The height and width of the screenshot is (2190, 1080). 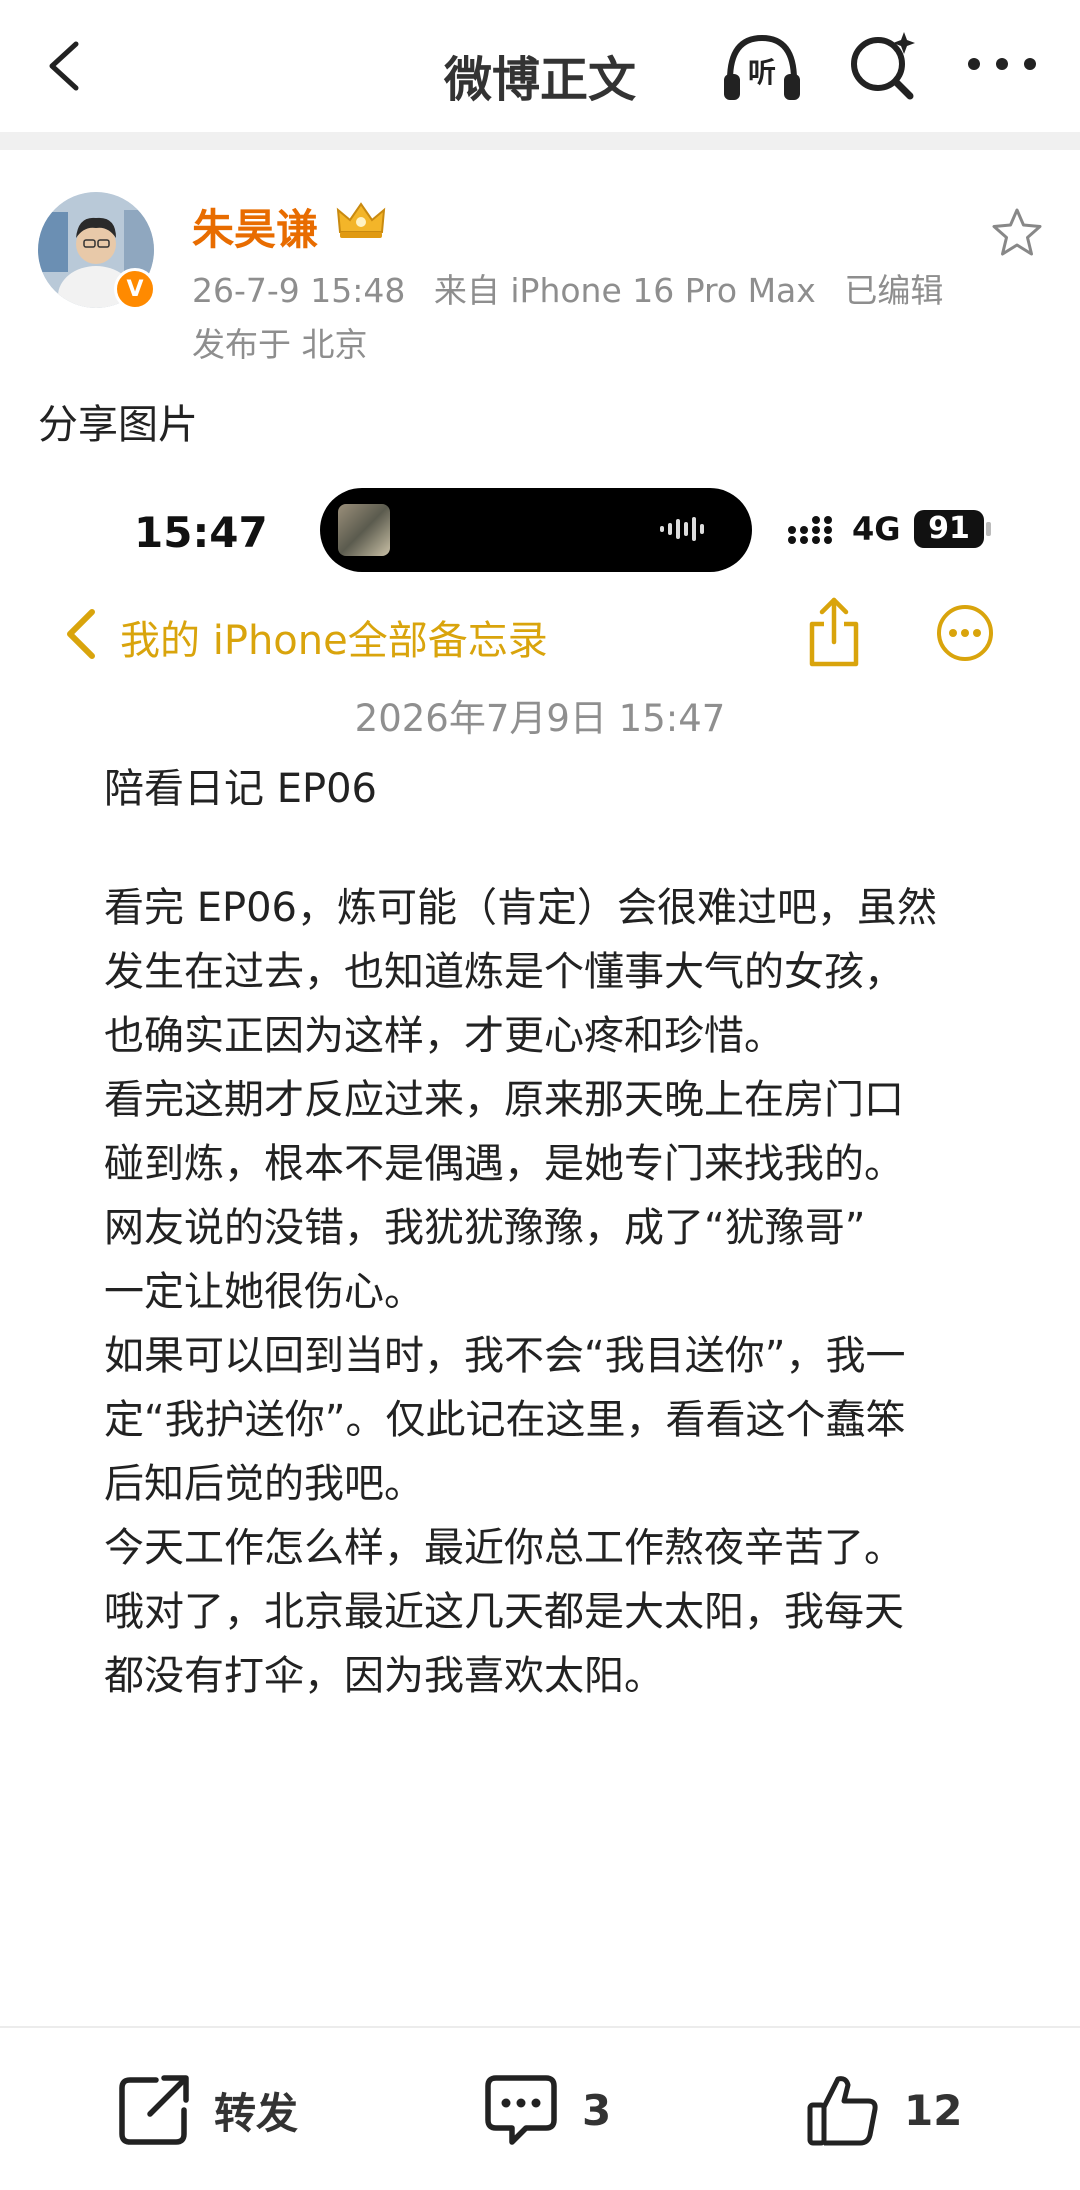 I want to click on listen-headphone-icon: 听, so click(x=762, y=67).